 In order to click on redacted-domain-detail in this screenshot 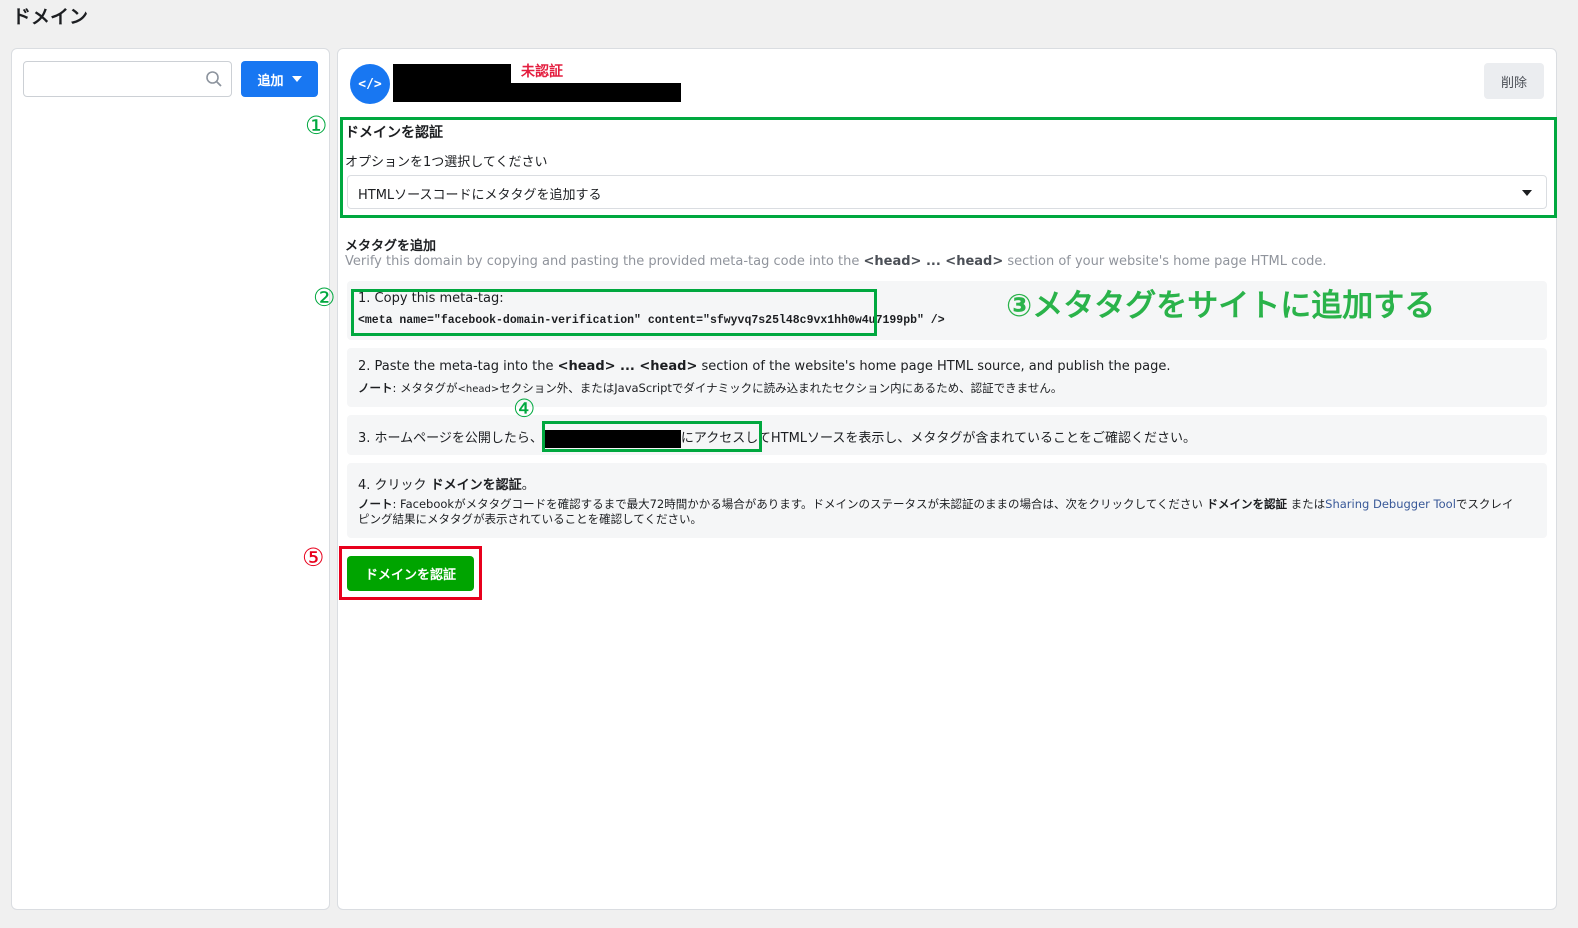, I will do `click(537, 92)`.